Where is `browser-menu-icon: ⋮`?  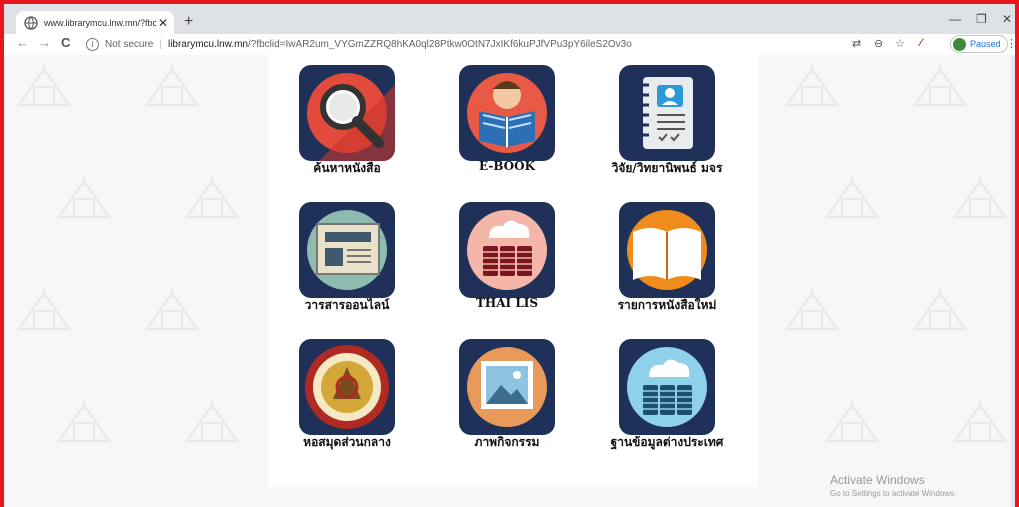 browser-menu-icon: ⋮ is located at coordinates (1011, 43).